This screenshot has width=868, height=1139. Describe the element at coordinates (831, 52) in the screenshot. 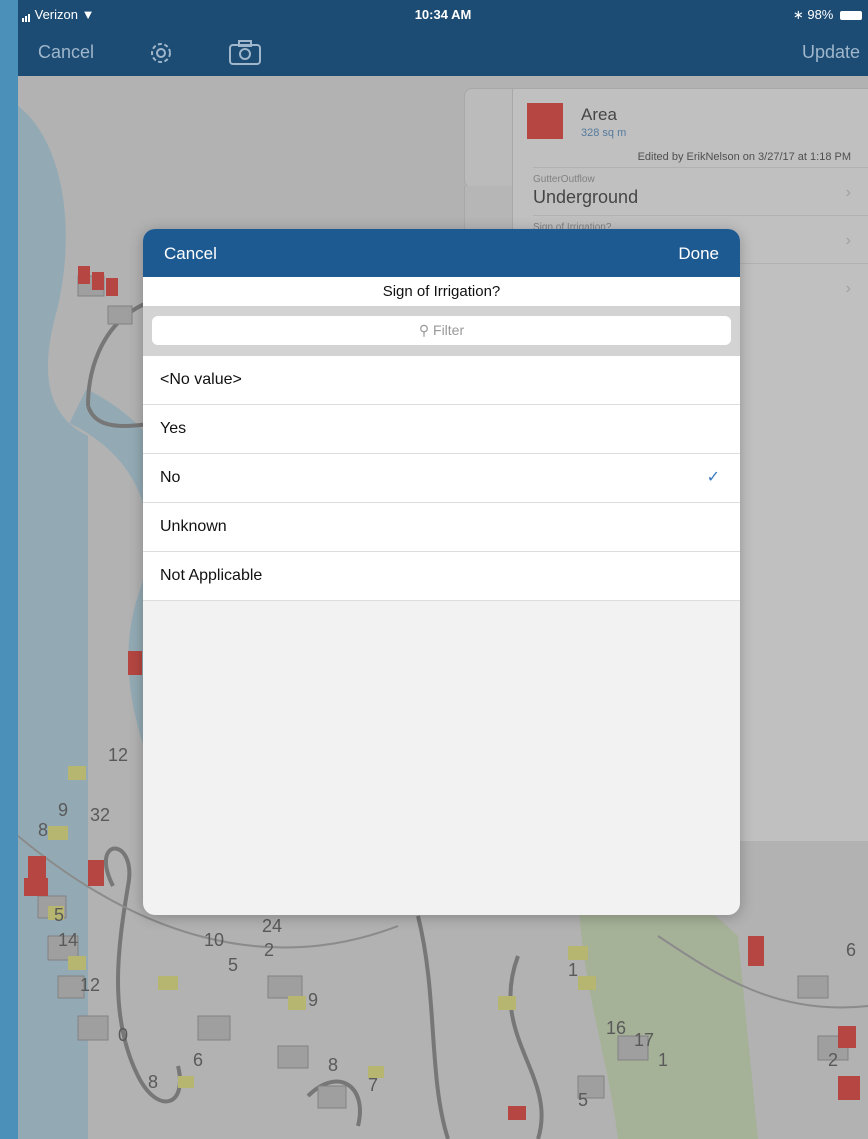

I see `update-button: Update` at that location.